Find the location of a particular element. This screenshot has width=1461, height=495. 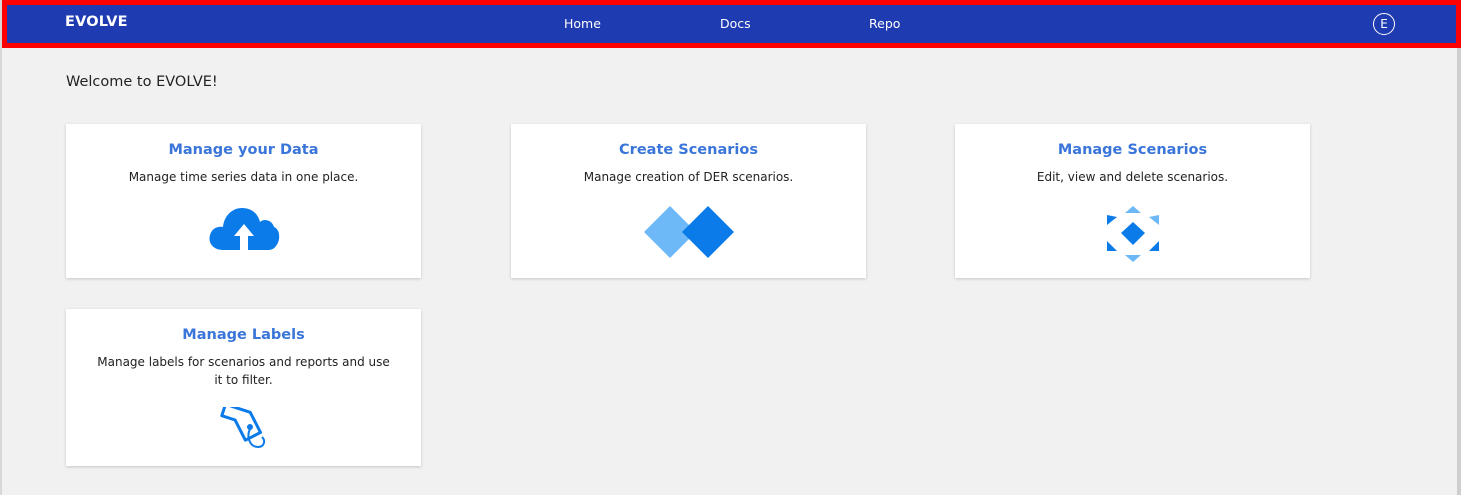

card-title: Manage Scenarios is located at coordinates (1132, 150).